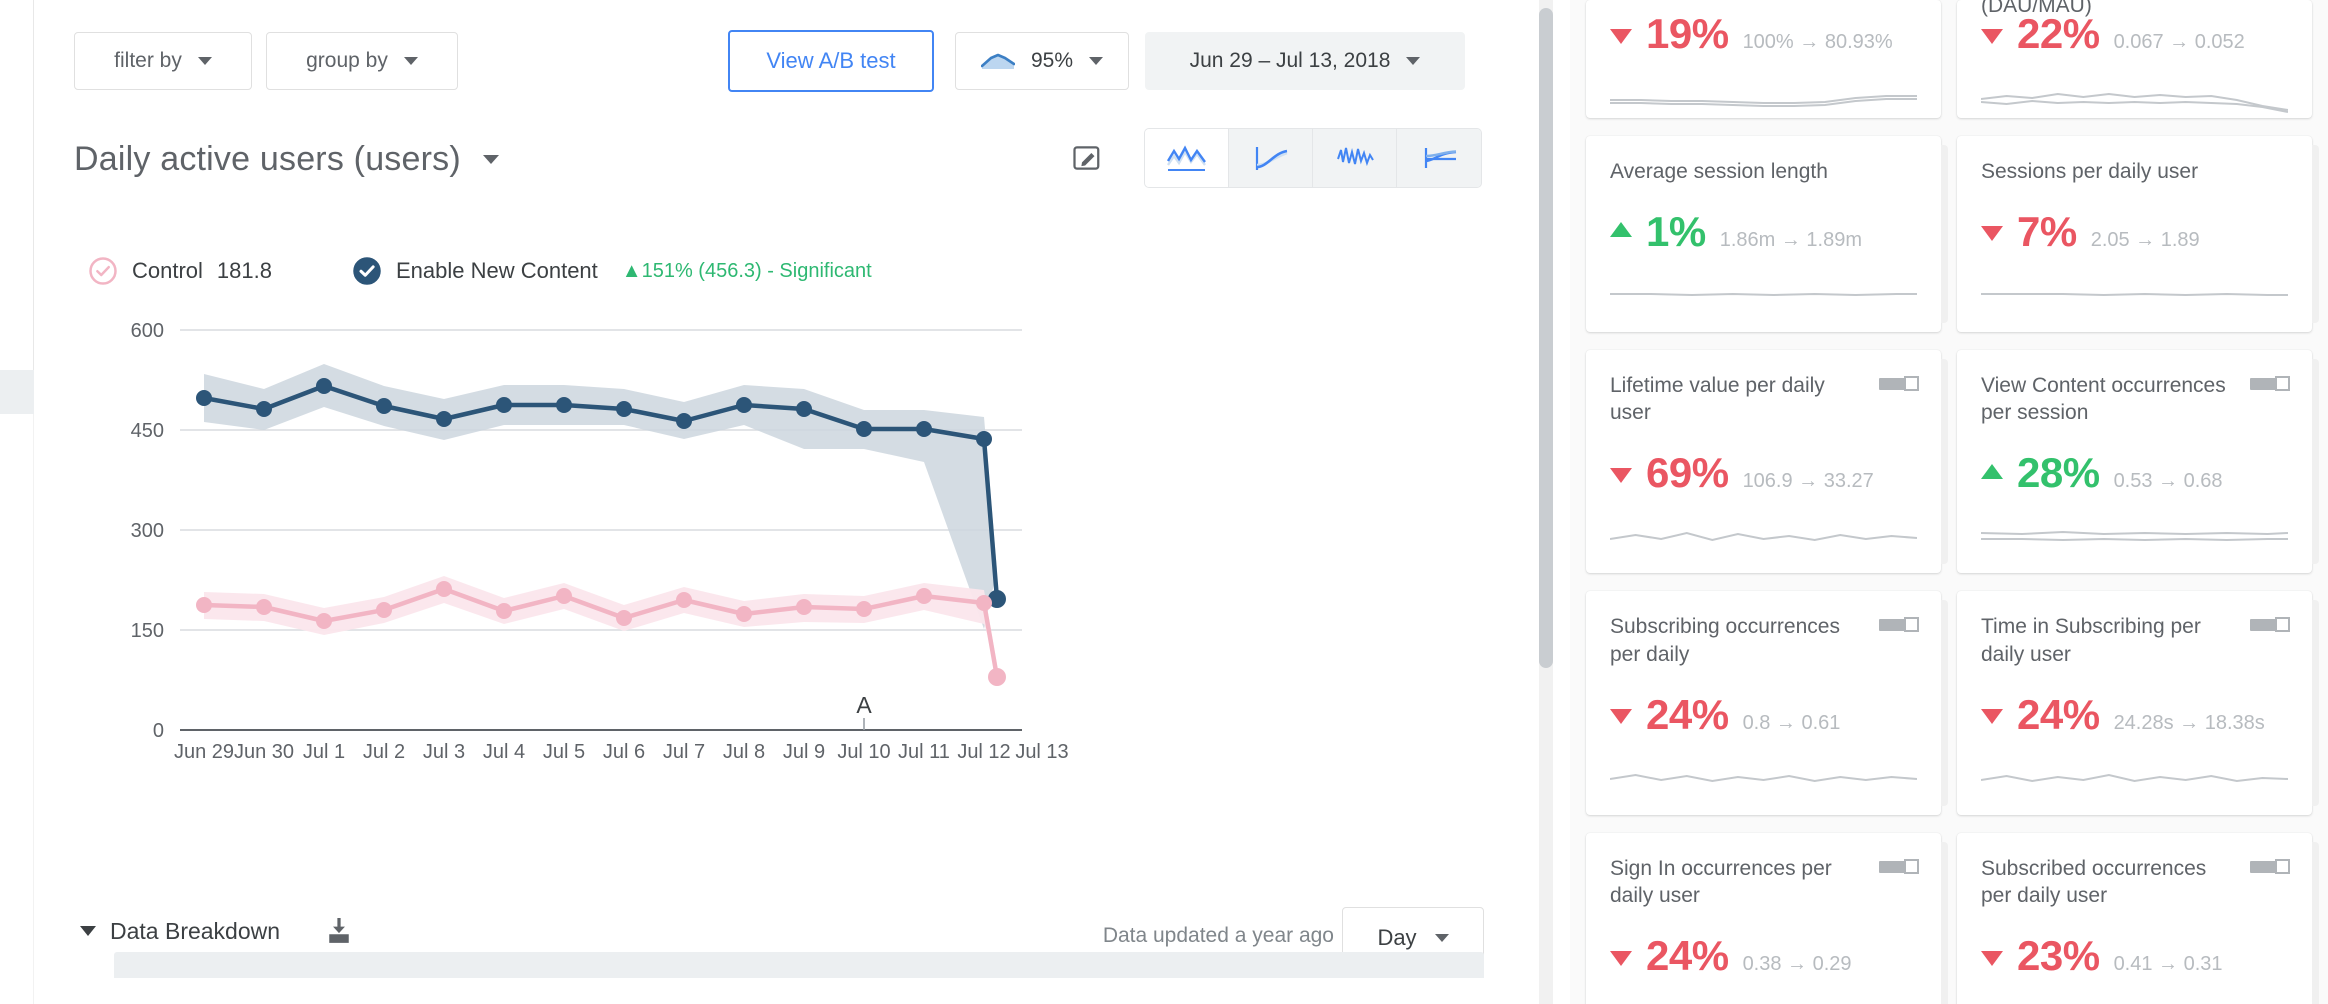 The image size is (2328, 1004). I want to click on download-icon, so click(339, 931).